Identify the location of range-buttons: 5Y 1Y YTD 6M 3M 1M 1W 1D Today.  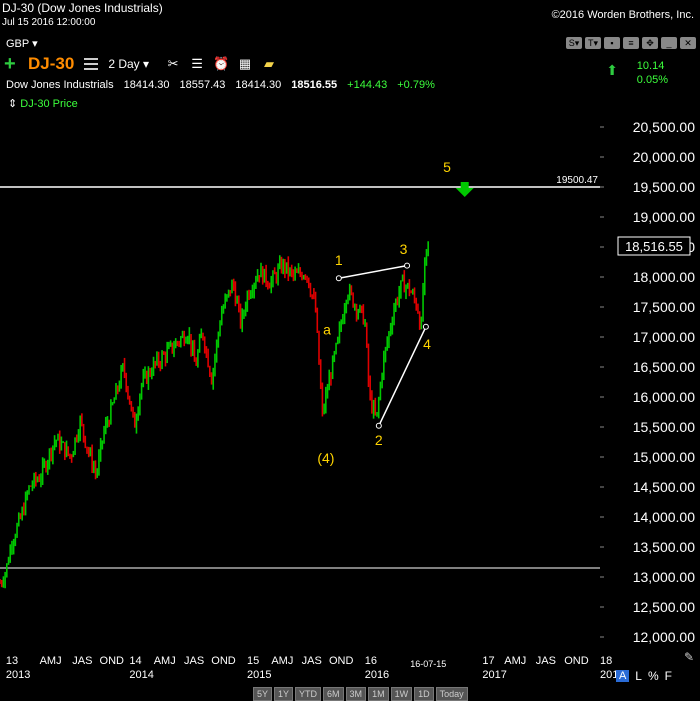
(360, 694).